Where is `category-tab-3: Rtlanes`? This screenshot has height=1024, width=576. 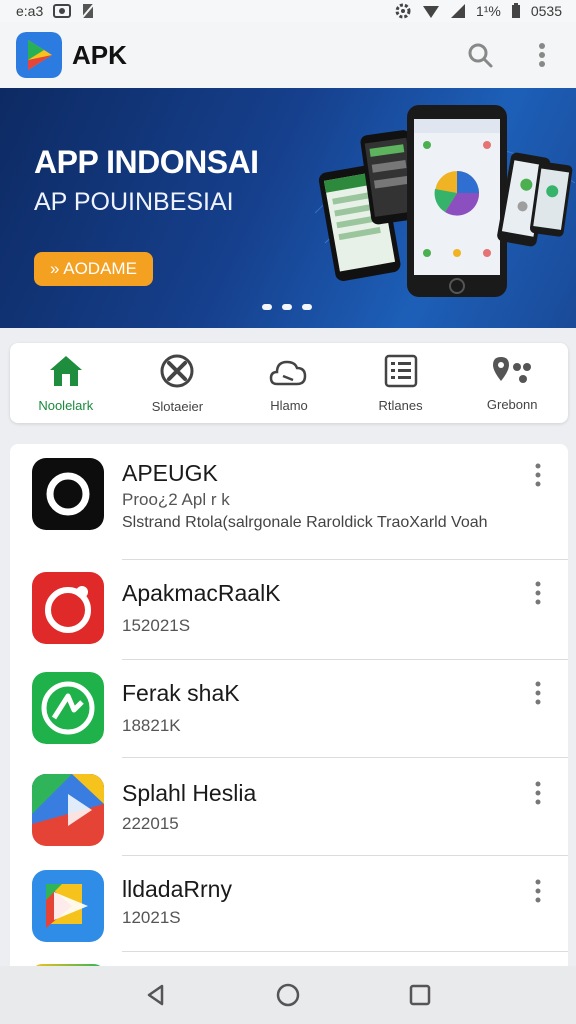
category-tab-3: Rtlanes is located at coordinates (401, 383).